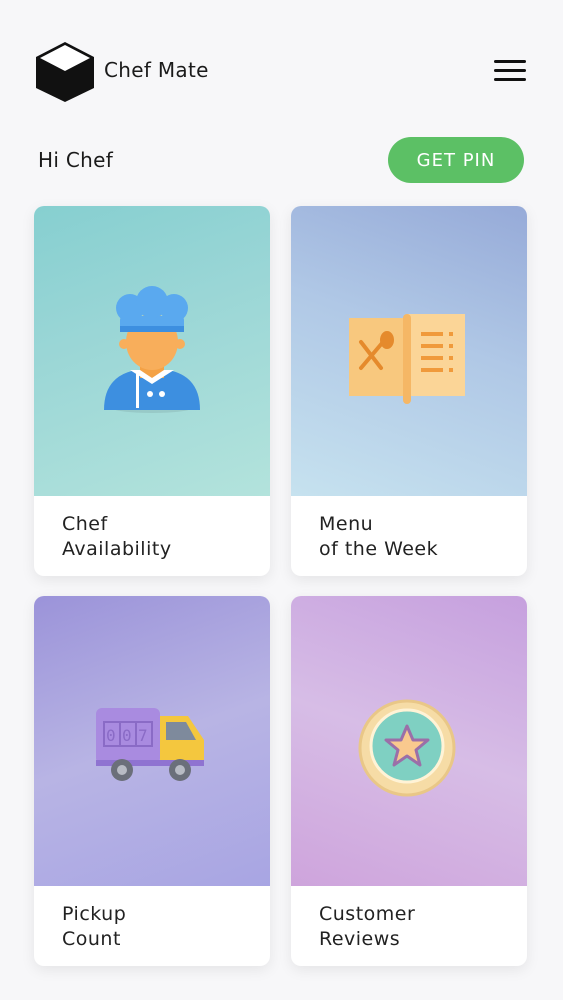  Describe the element at coordinates (367, 927) in the screenshot. I see `card-label: Customer Reviews` at that location.